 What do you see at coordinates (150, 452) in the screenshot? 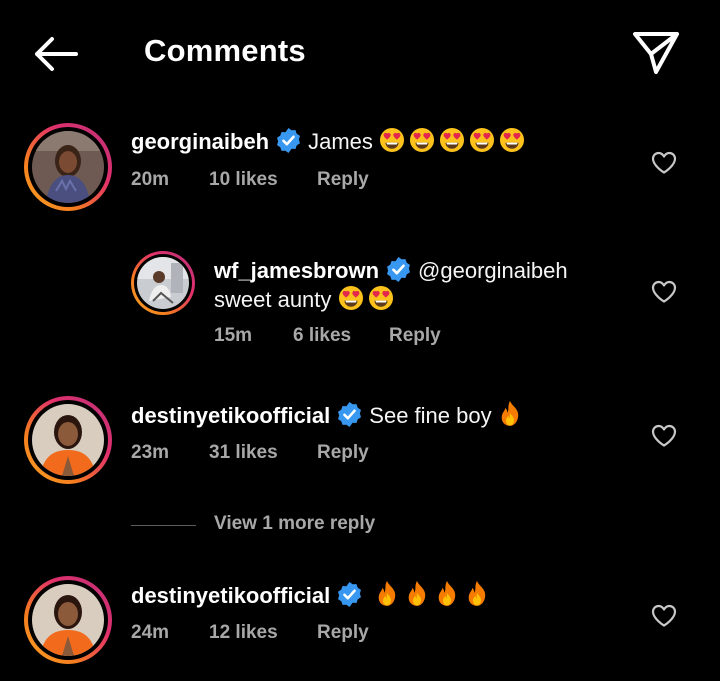
I see `comment-time: 23m` at bounding box center [150, 452].